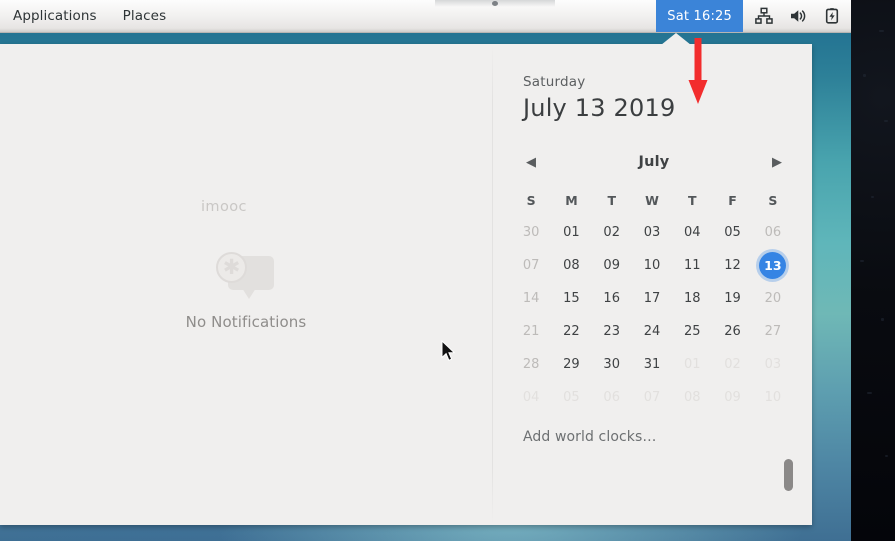  What do you see at coordinates (571, 200) in the screenshot?
I see `calendar-dayname: M` at bounding box center [571, 200].